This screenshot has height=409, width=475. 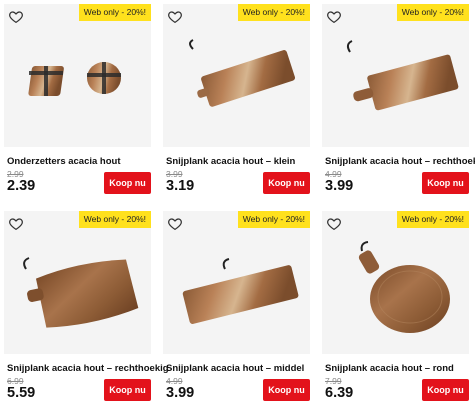 What do you see at coordinates (389, 368) in the screenshot?
I see `product-title: Snijplank acacia hout – rond` at bounding box center [389, 368].